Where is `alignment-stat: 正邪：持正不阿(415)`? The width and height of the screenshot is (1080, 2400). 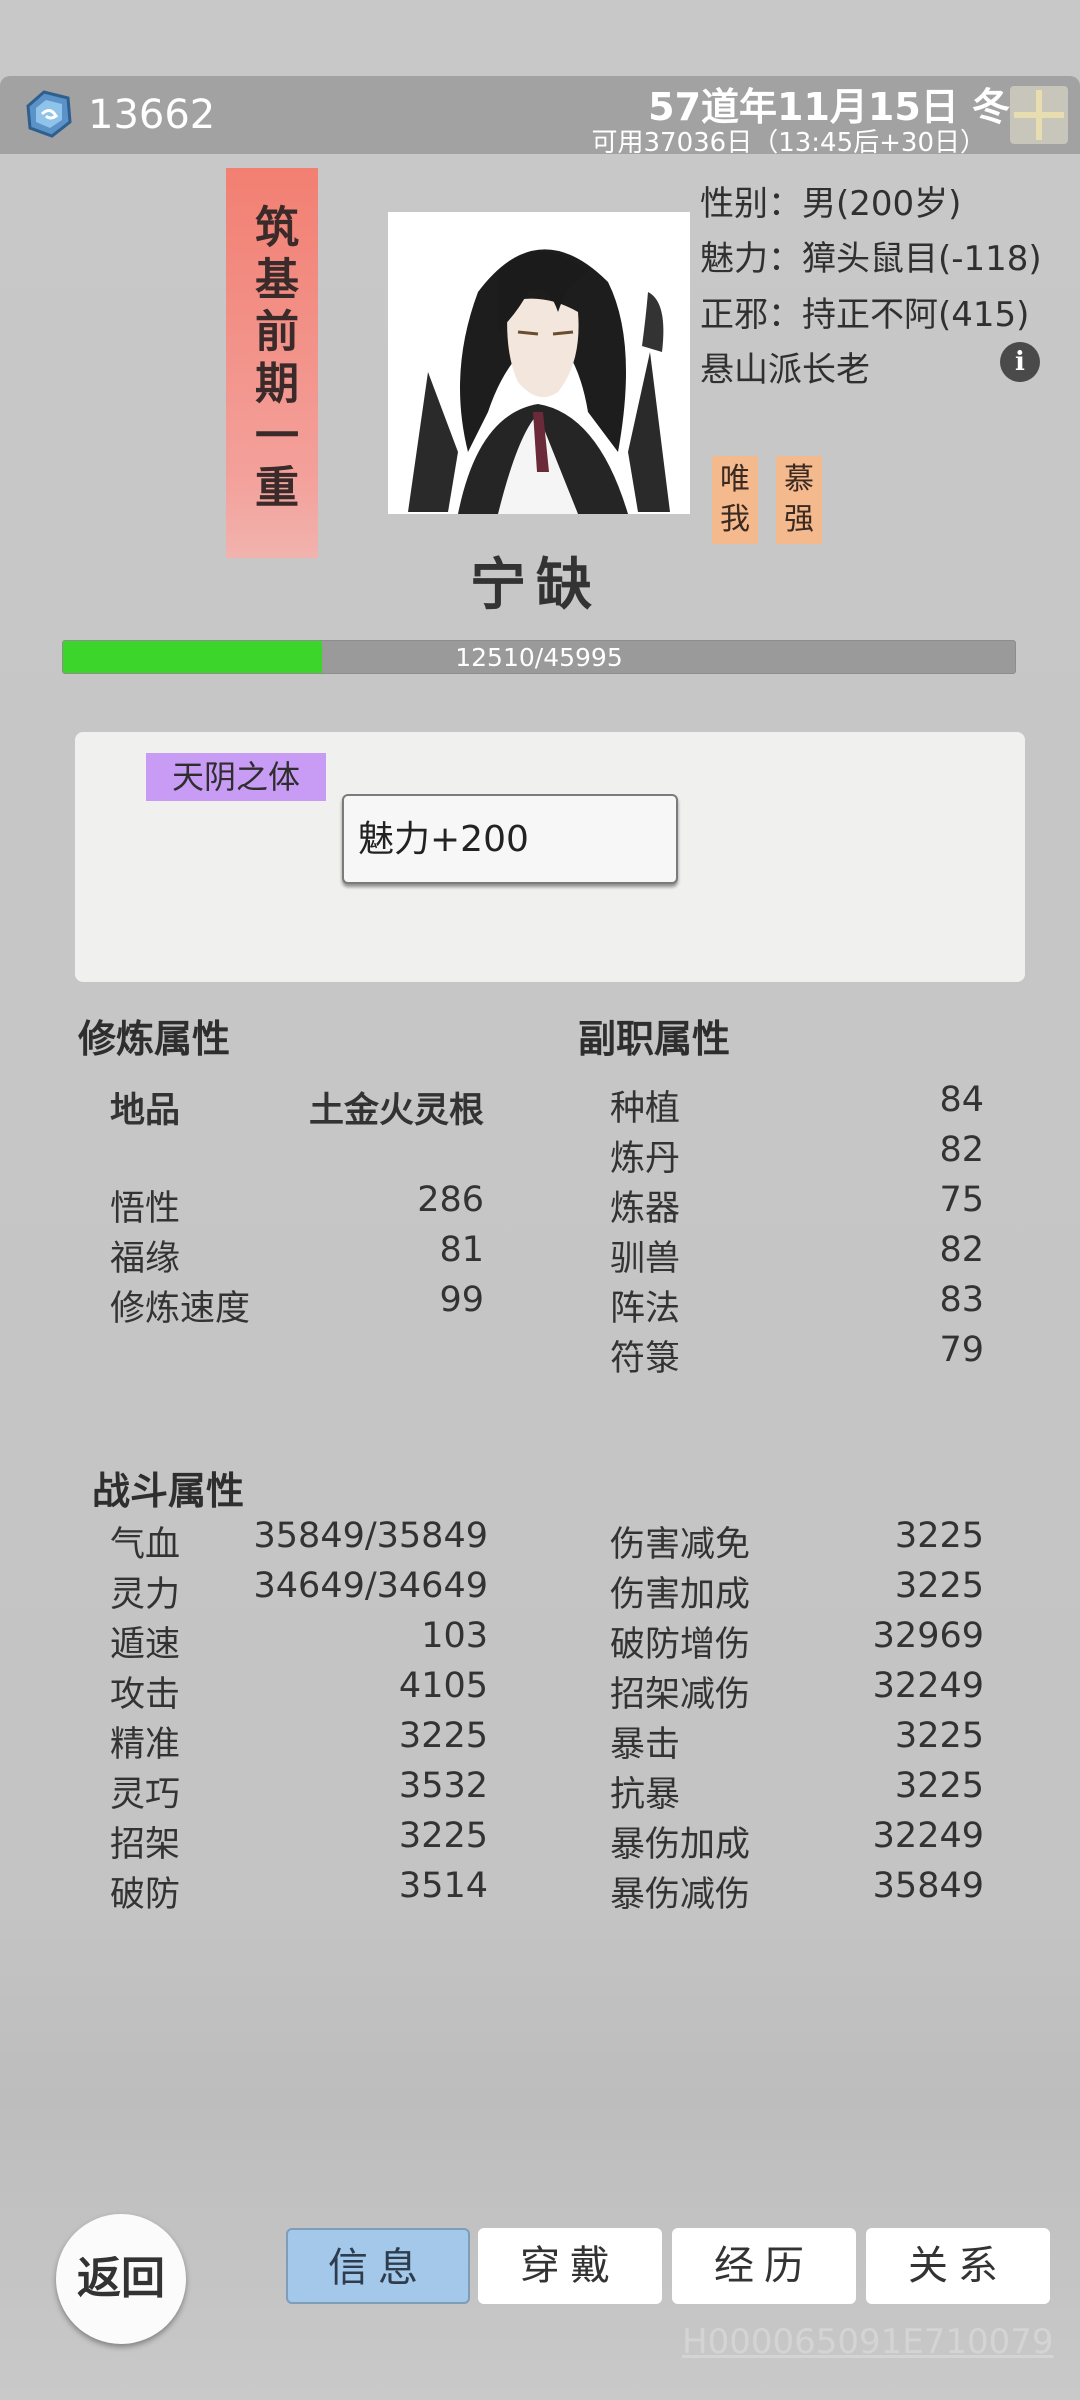
alignment-stat: 正邪：持正不阿(415) is located at coordinates (865, 315).